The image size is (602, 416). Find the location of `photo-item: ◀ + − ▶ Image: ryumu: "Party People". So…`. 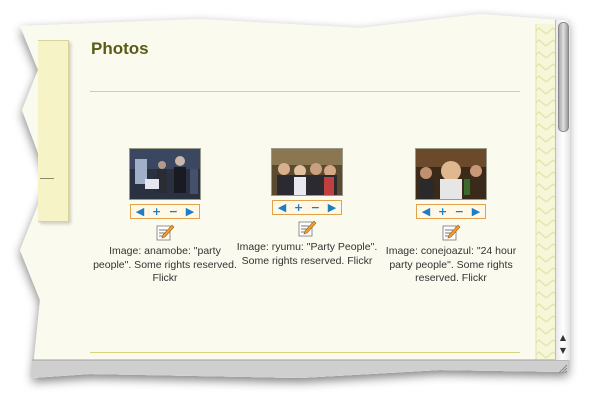

photo-item: ◀ + − ▶ Image: ryumu: "Party People". So… is located at coordinates (307, 208).